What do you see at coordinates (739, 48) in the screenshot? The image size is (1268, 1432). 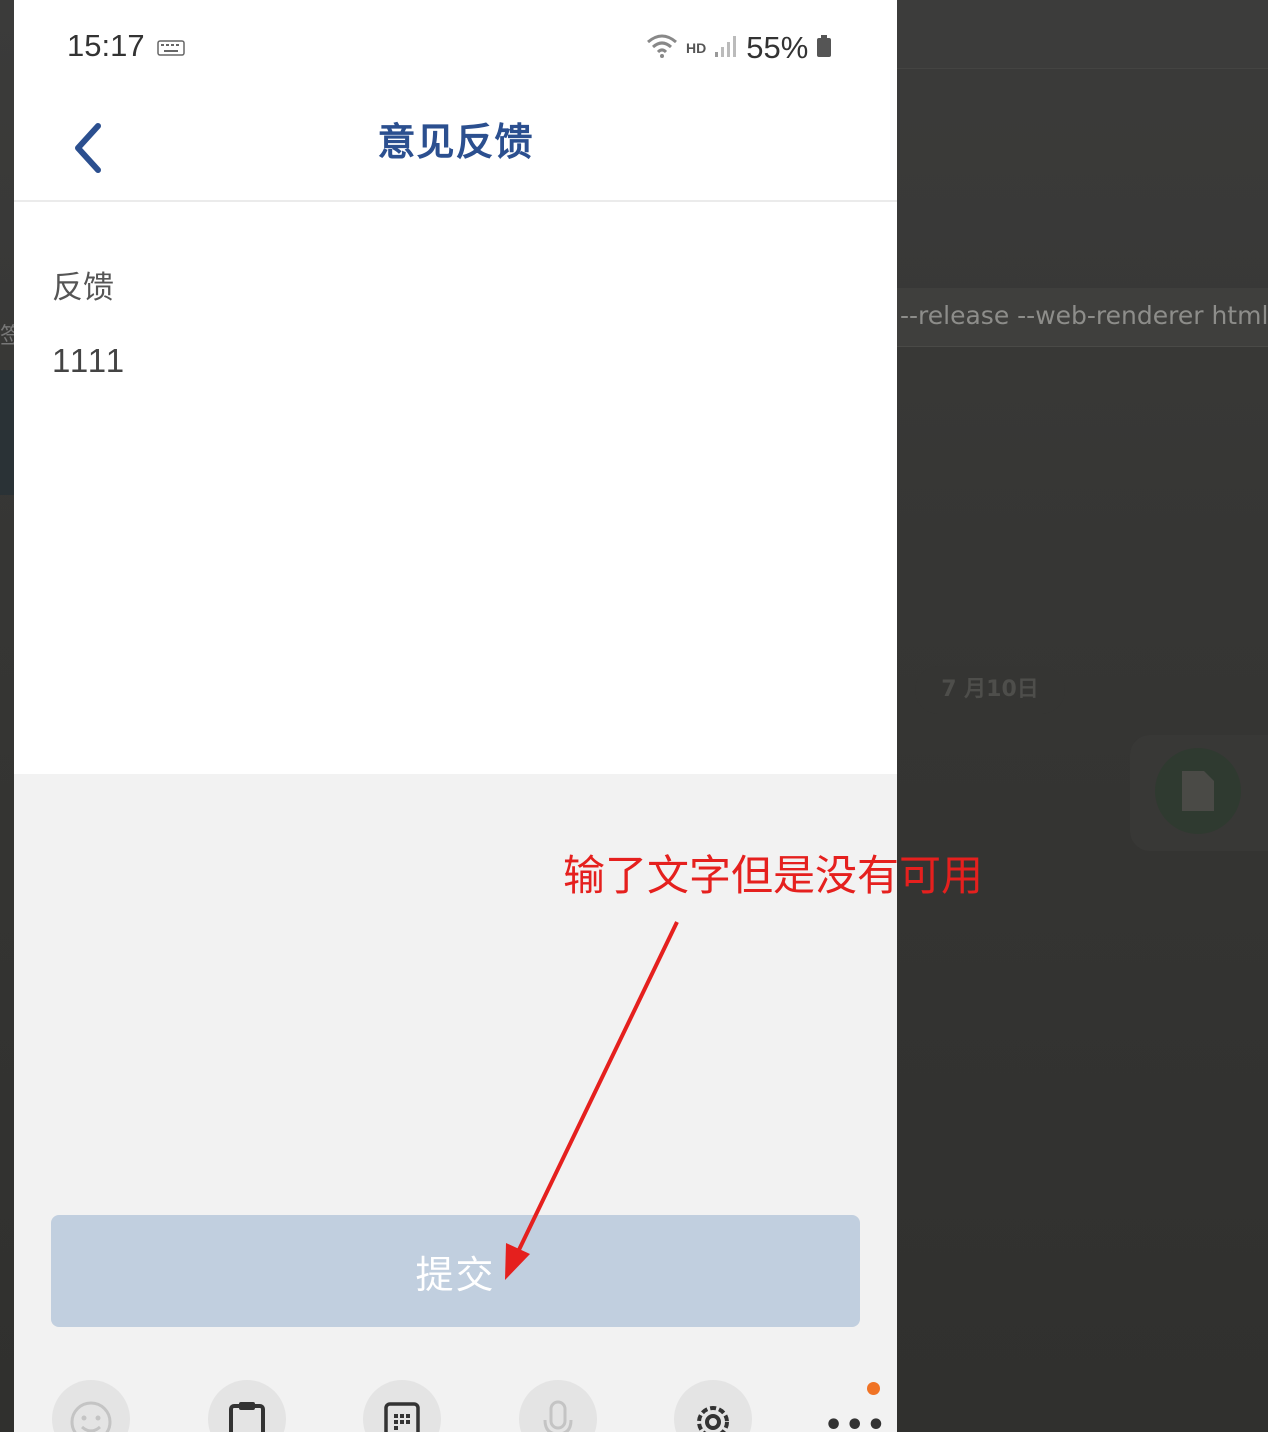 I see `status-indicators: HD 55%` at bounding box center [739, 48].